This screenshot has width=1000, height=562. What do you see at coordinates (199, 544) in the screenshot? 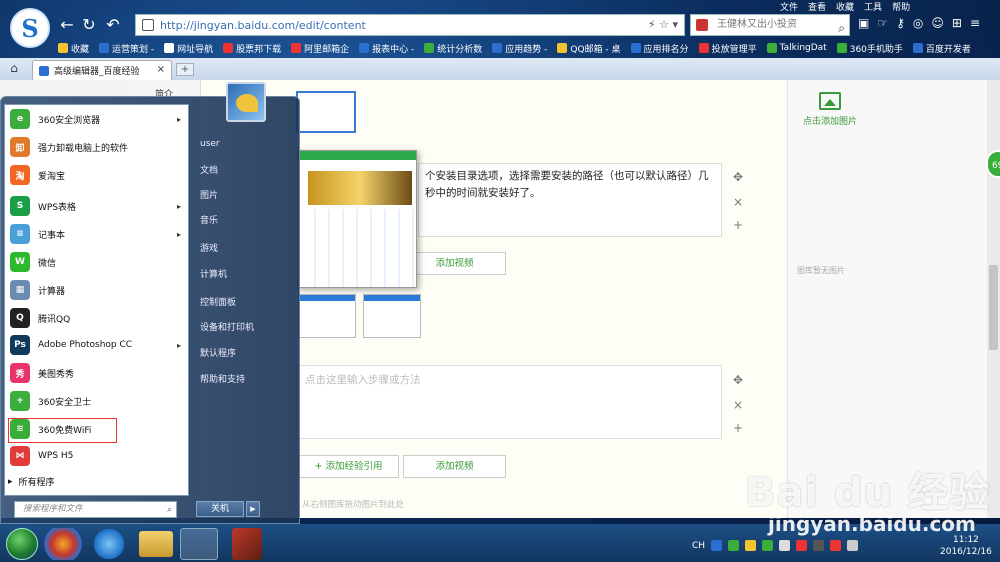
I see `browser-taskbar-icon` at bounding box center [199, 544].